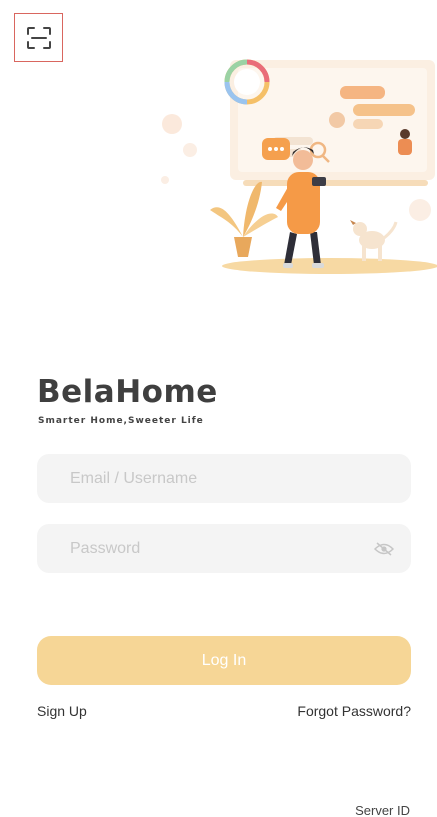 Image resolution: width=437 pixels, height=817 pixels. I want to click on email-field, so click(224, 478).